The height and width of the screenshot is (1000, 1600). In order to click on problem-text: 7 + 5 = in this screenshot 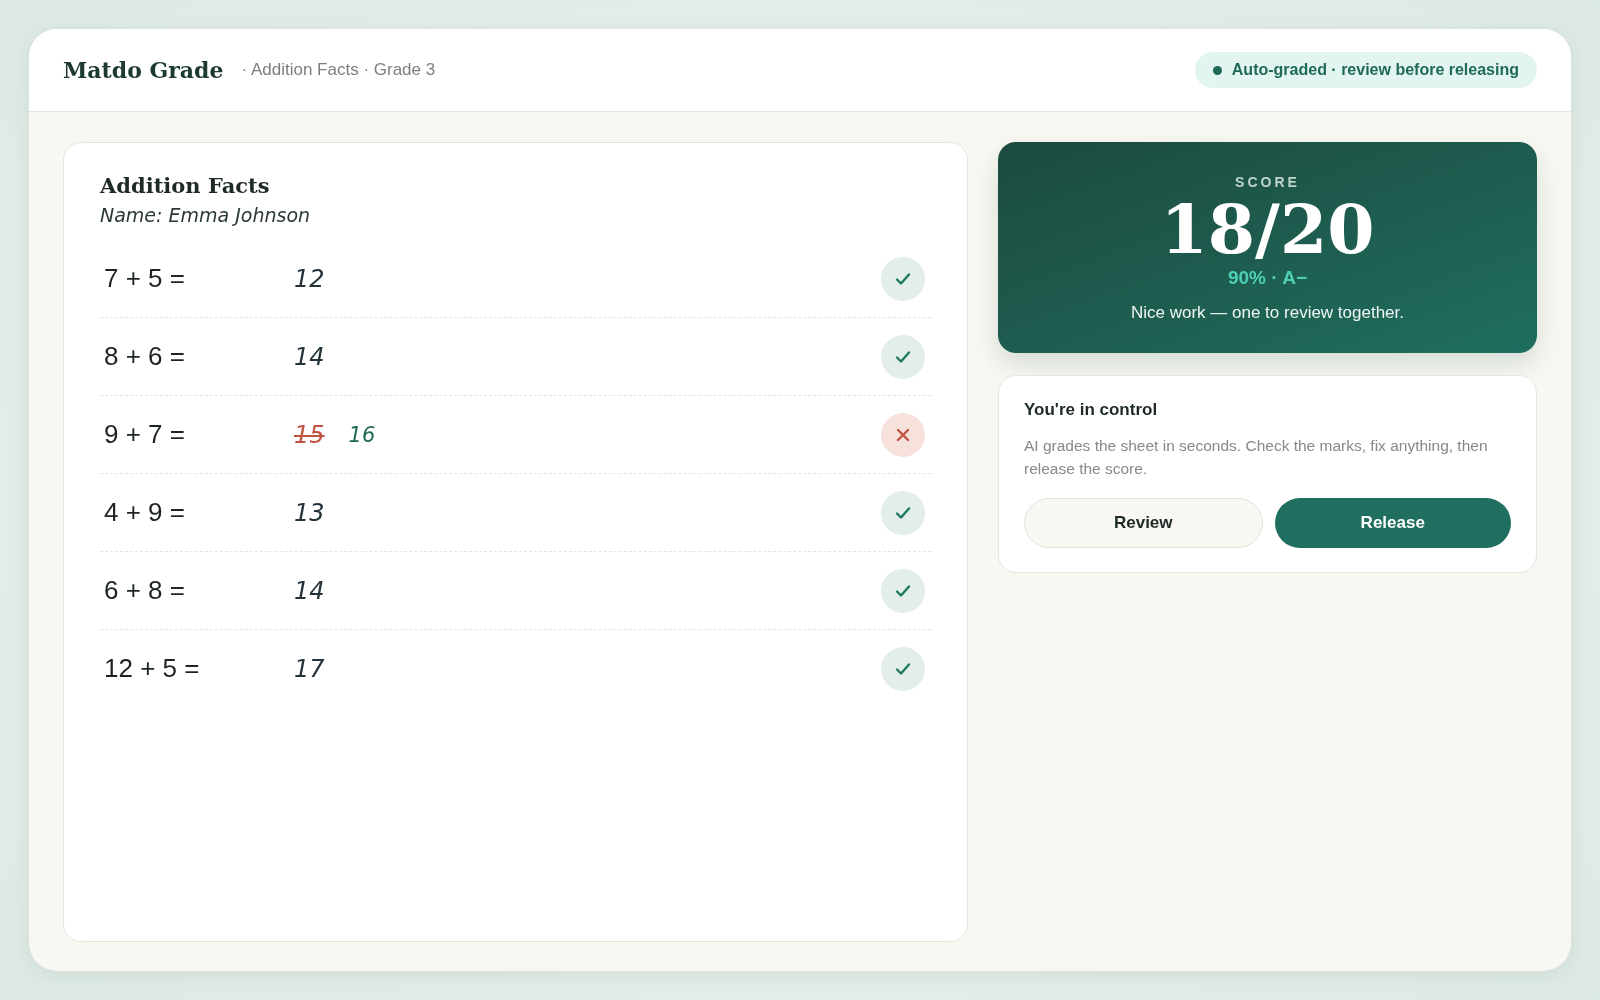, I will do `click(144, 278)`.